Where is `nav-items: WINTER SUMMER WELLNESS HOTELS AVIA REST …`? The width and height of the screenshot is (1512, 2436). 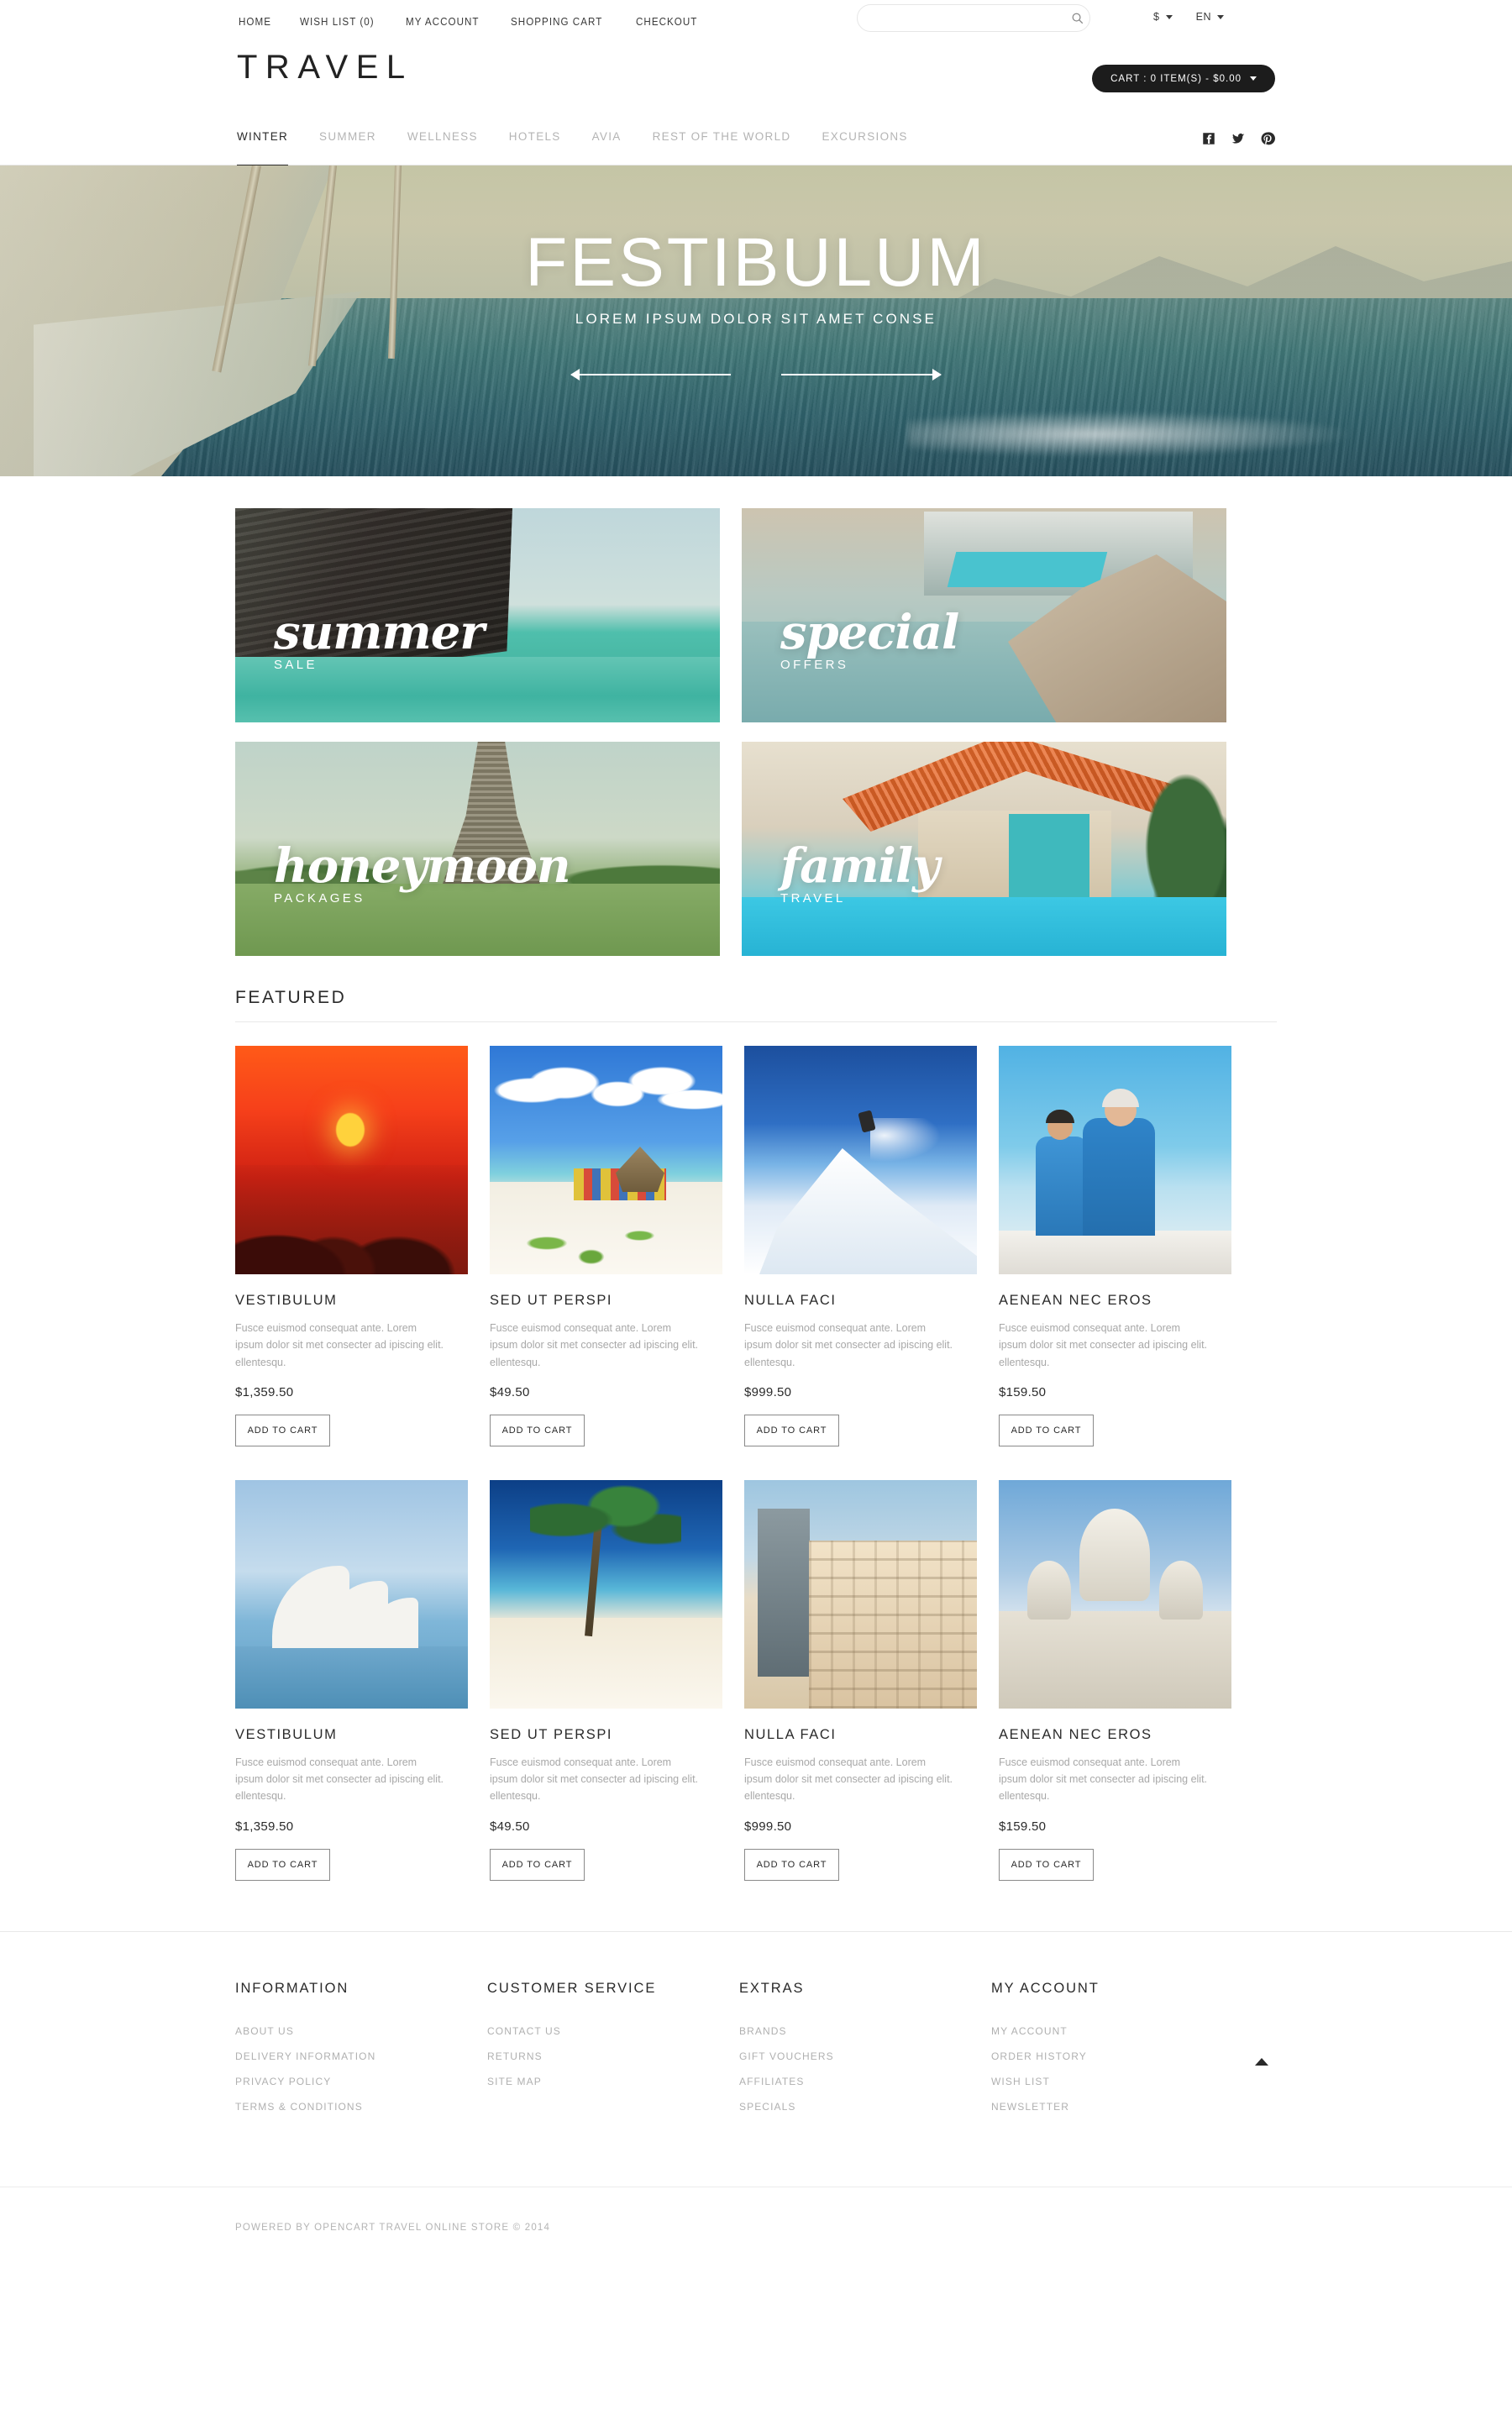 nav-items: WINTER SUMMER WELLNESS HOTELS AVIA REST … is located at coordinates (572, 144).